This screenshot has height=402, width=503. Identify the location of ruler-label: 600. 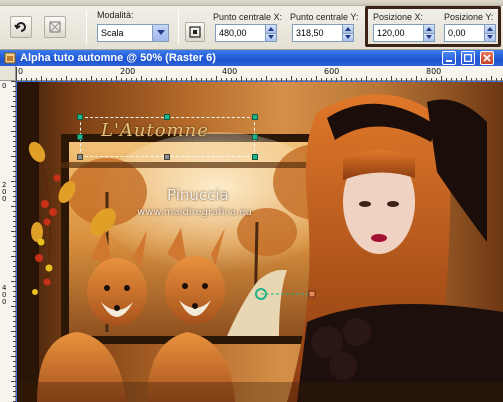
(332, 71).